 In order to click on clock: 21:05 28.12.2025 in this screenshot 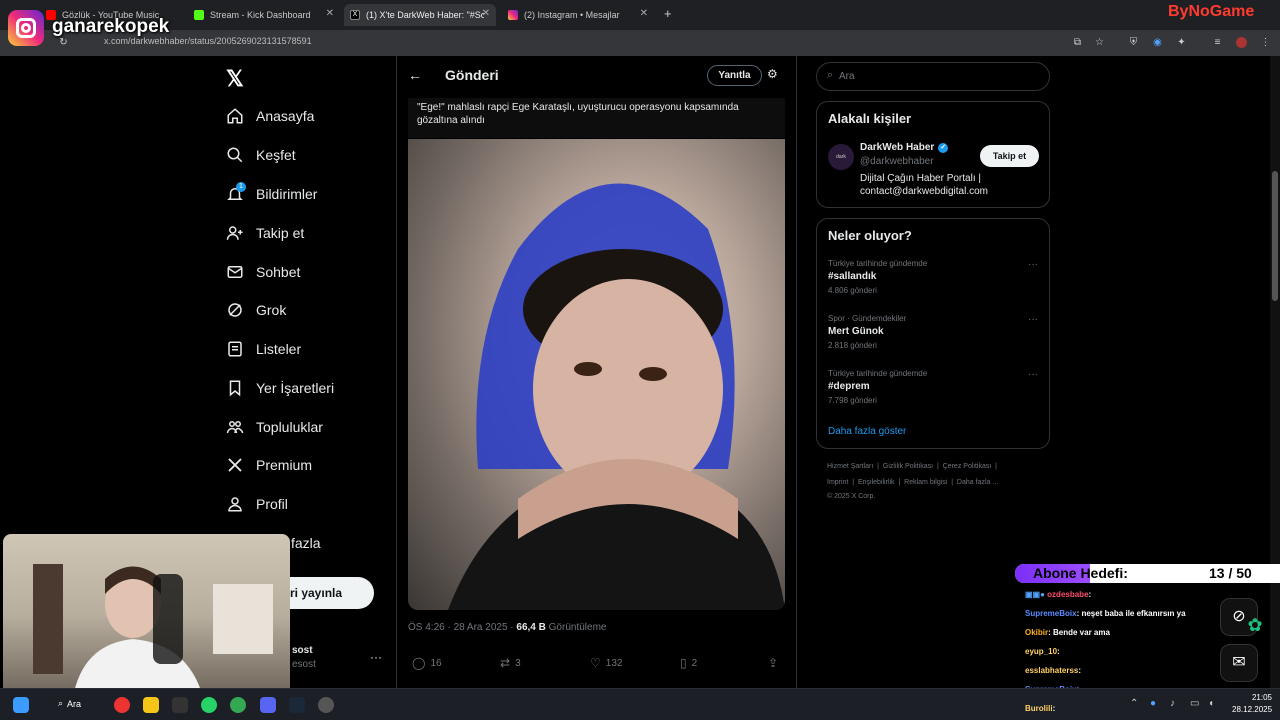, I will do `click(1252, 703)`.